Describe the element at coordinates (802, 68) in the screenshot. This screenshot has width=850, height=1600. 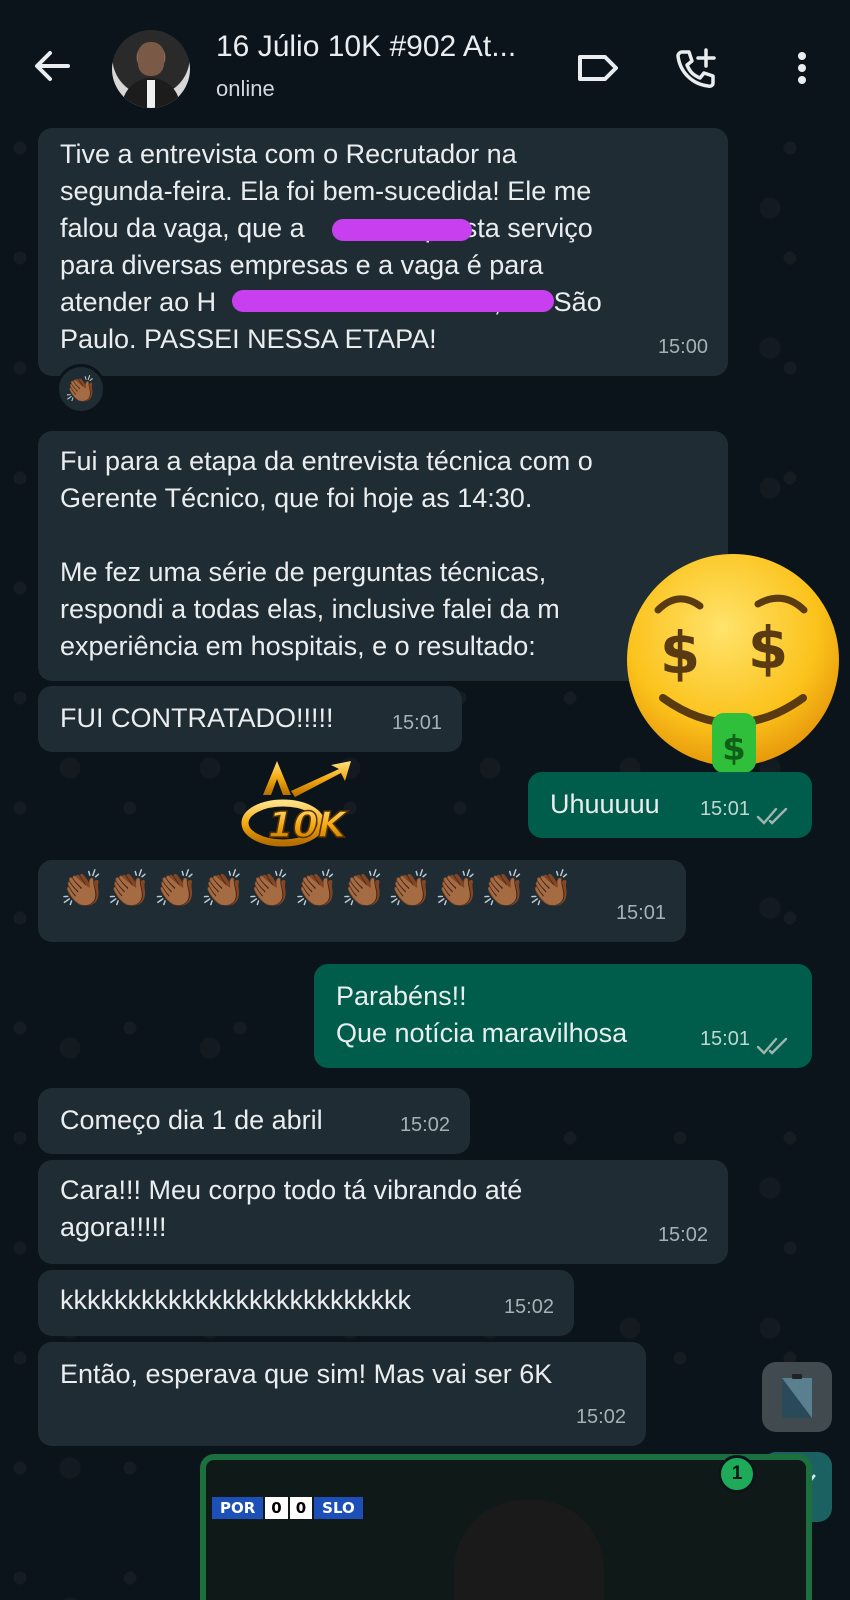
I see `more-options-icon` at that location.